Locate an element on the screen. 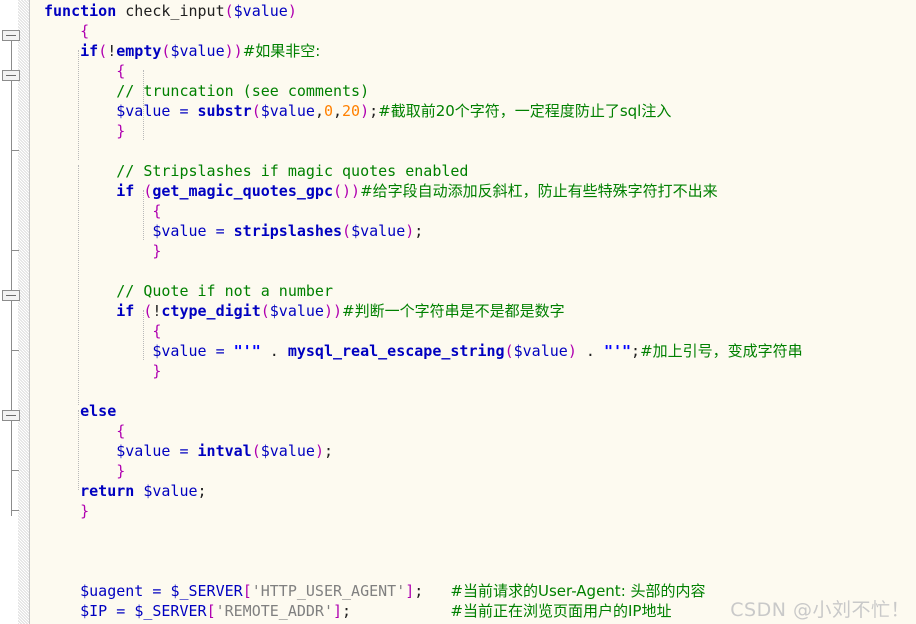 The height and width of the screenshot is (624, 916). fold-marker-function is located at coordinates (11, 35).